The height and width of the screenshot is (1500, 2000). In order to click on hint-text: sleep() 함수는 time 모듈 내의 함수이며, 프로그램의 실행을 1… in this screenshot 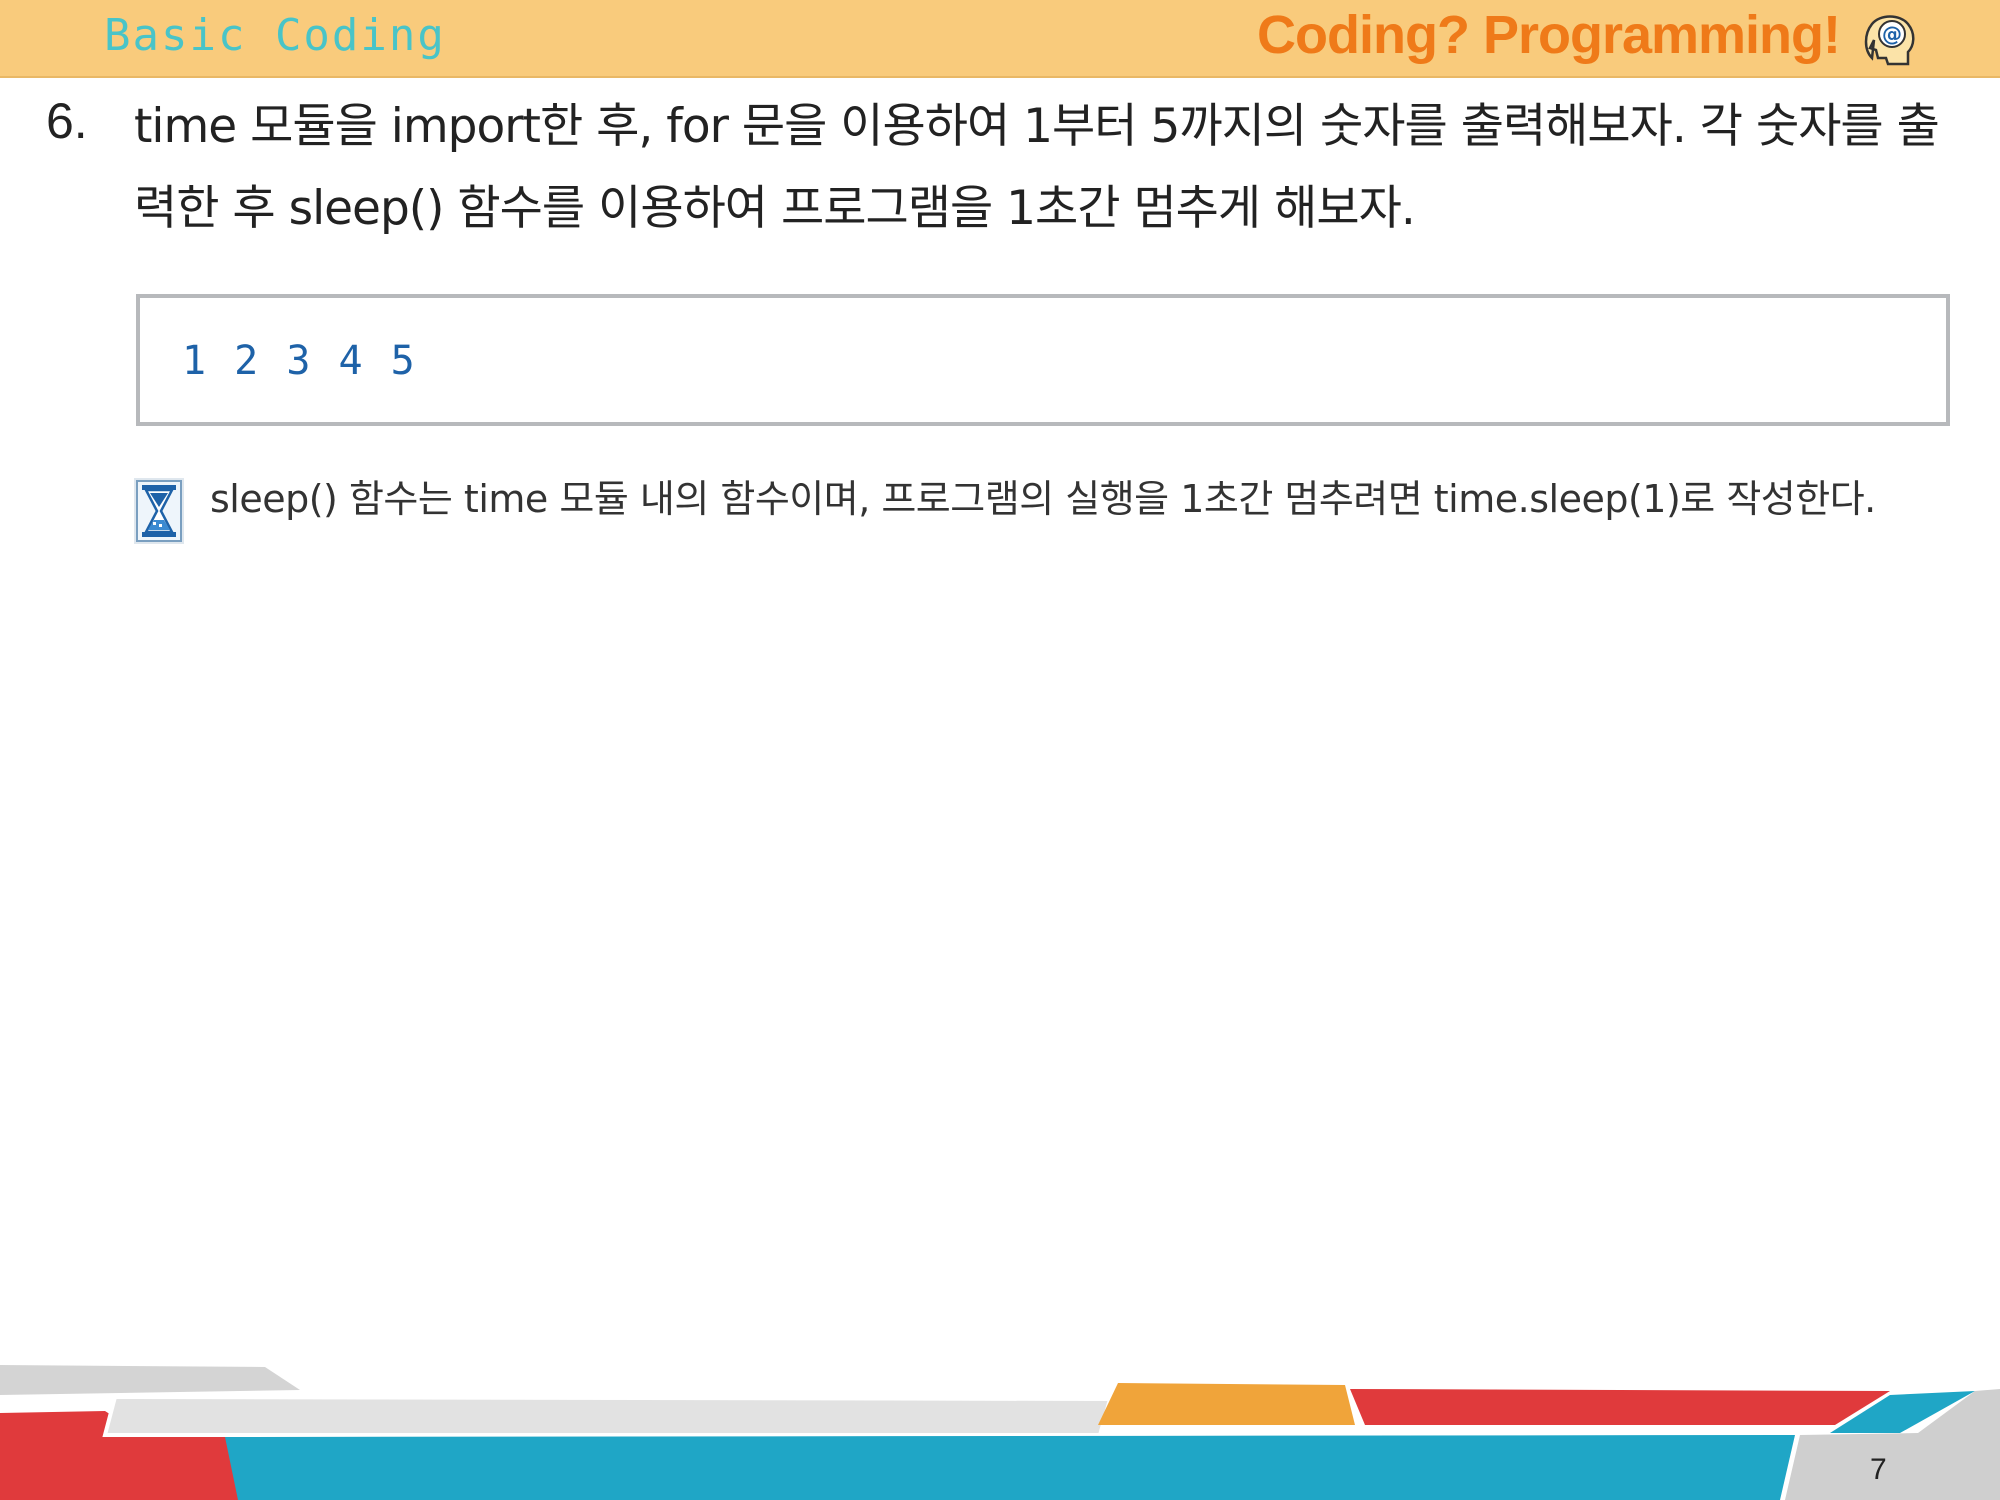, I will do `click(1043, 499)`.